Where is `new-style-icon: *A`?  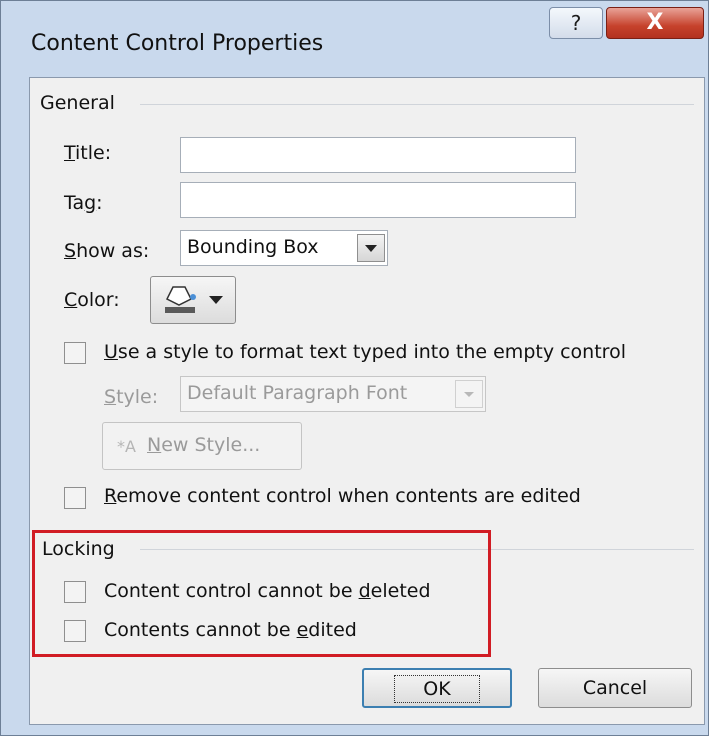 new-style-icon: *A is located at coordinates (126, 446).